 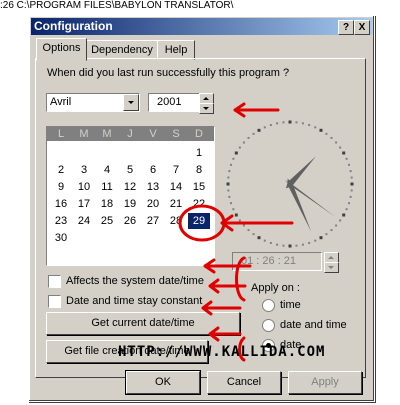 What do you see at coordinates (222, 352) in the screenshot?
I see `watermark: HTTP://WWW.KALLIDA.COM` at bounding box center [222, 352].